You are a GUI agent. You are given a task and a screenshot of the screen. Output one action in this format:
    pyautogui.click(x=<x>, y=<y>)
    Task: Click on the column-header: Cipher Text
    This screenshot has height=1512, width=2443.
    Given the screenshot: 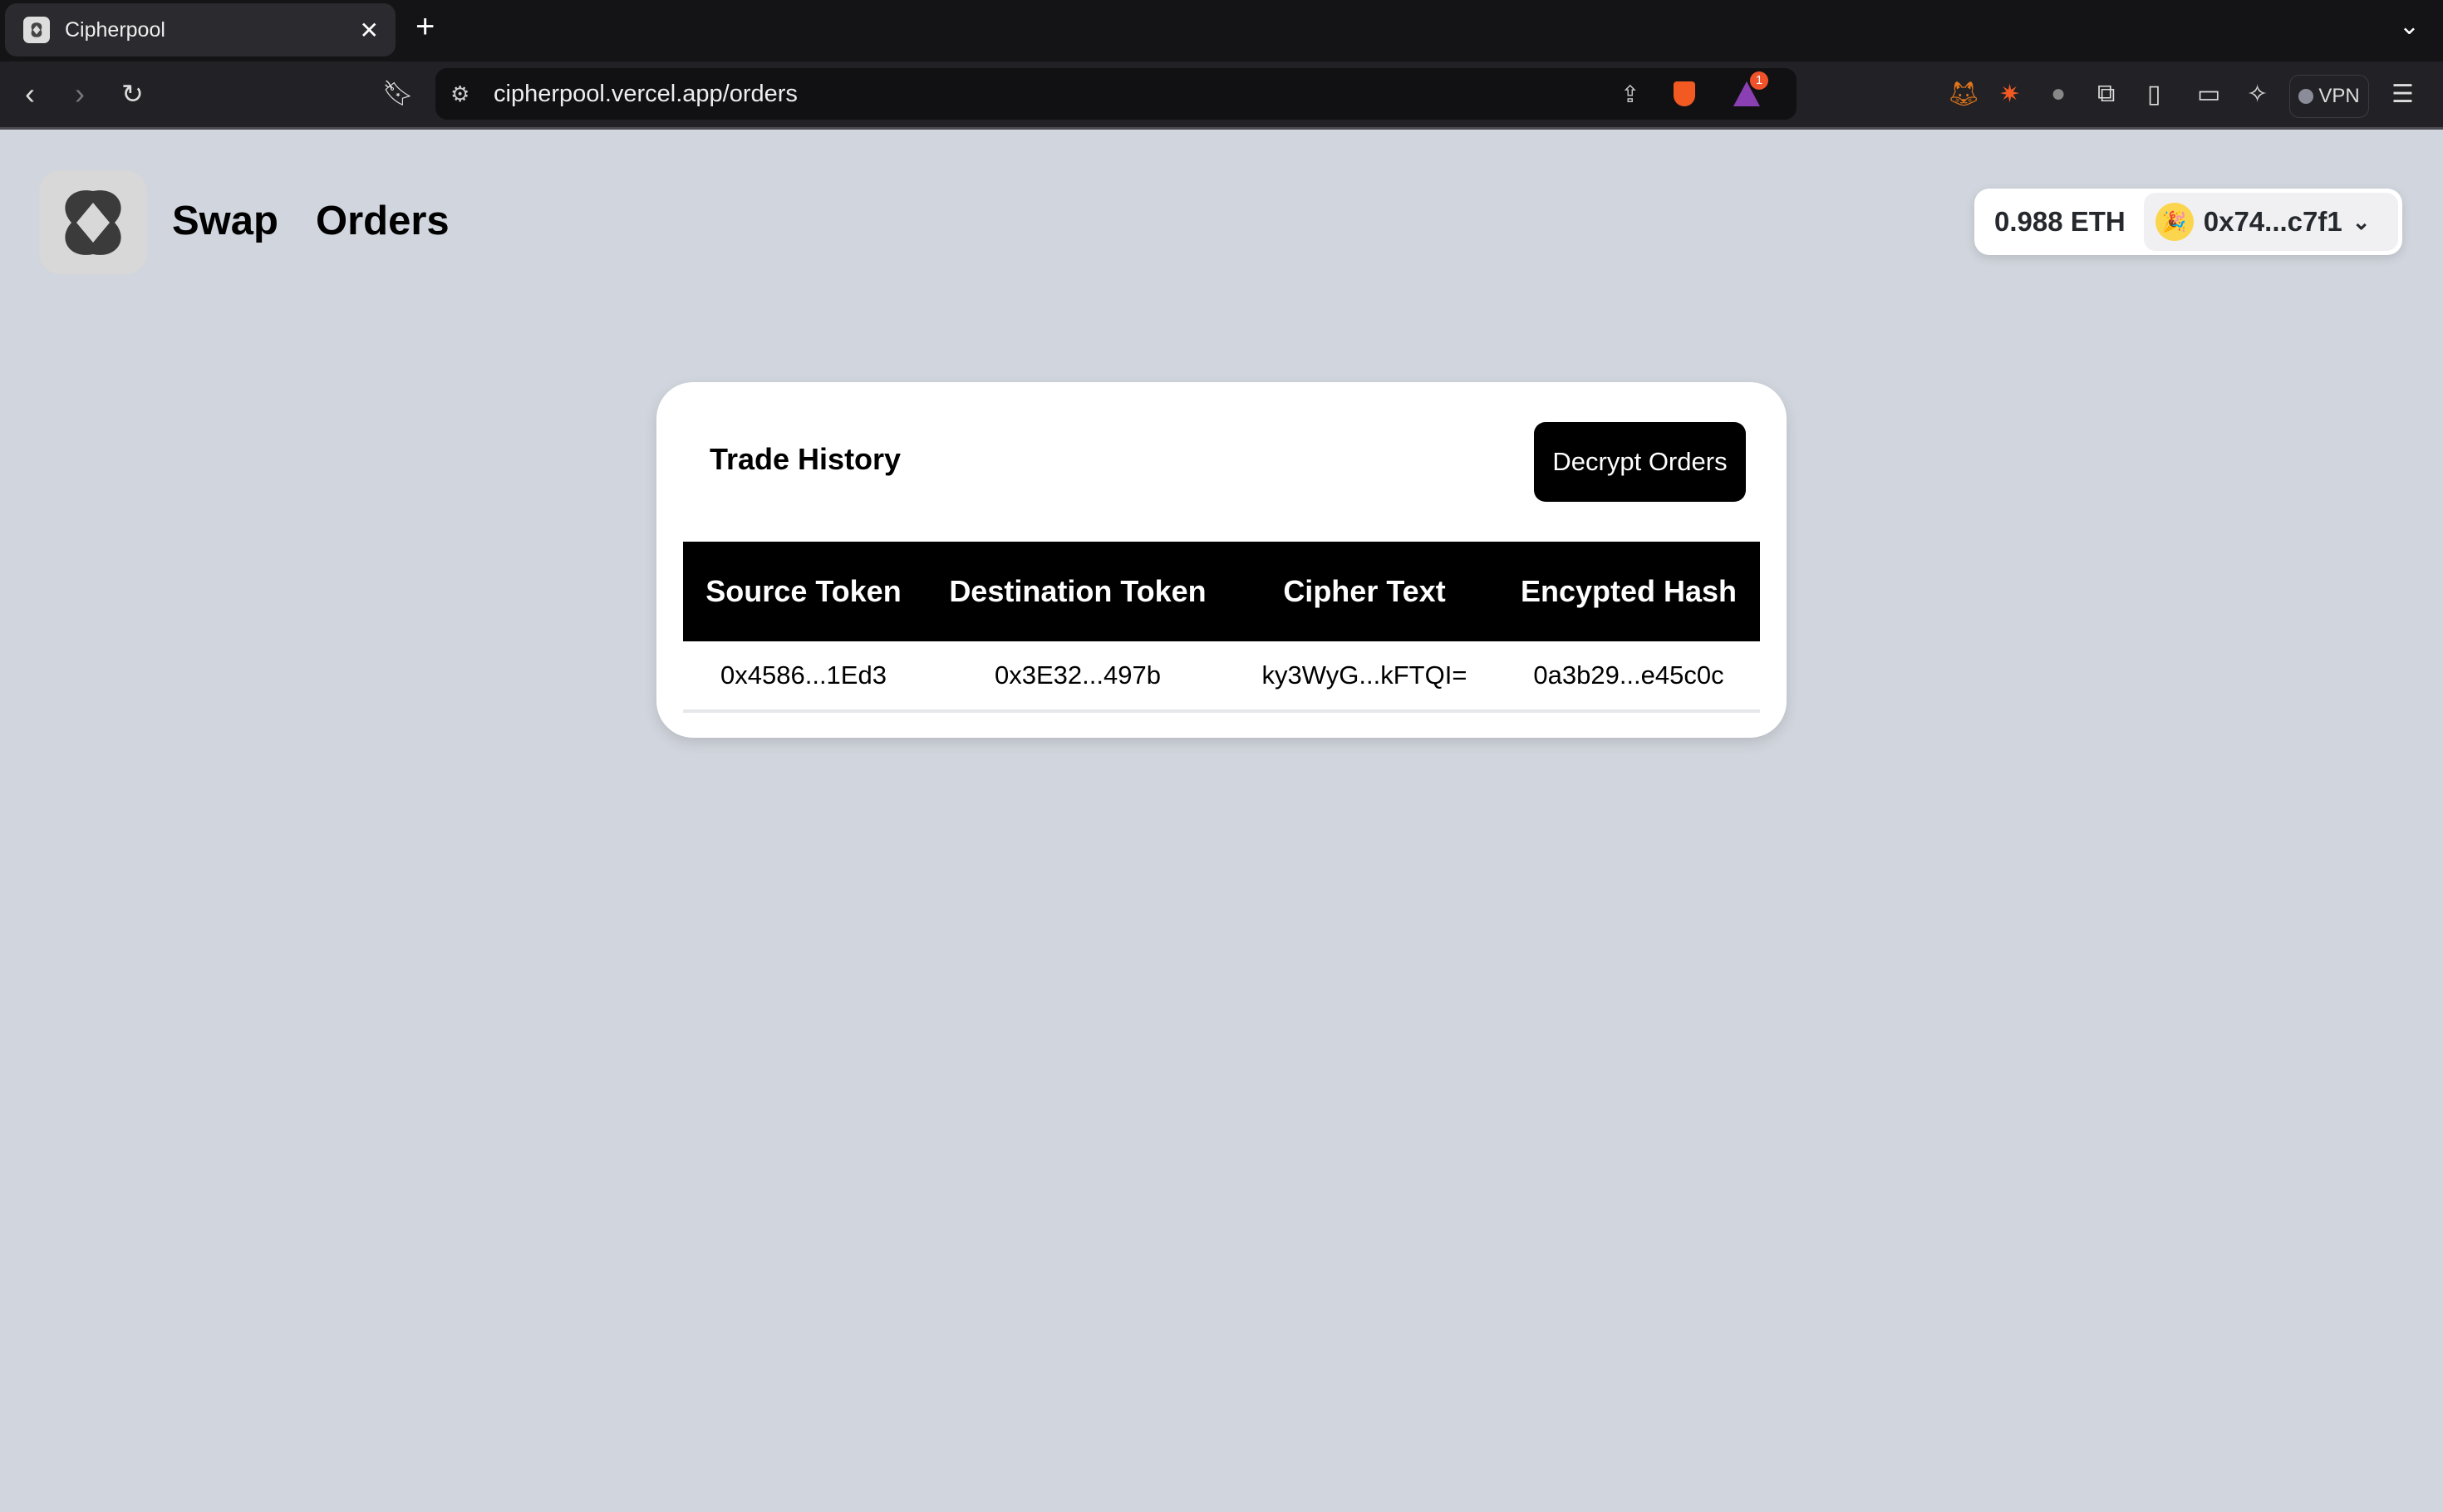 What is the action you would take?
    pyautogui.click(x=1364, y=591)
    